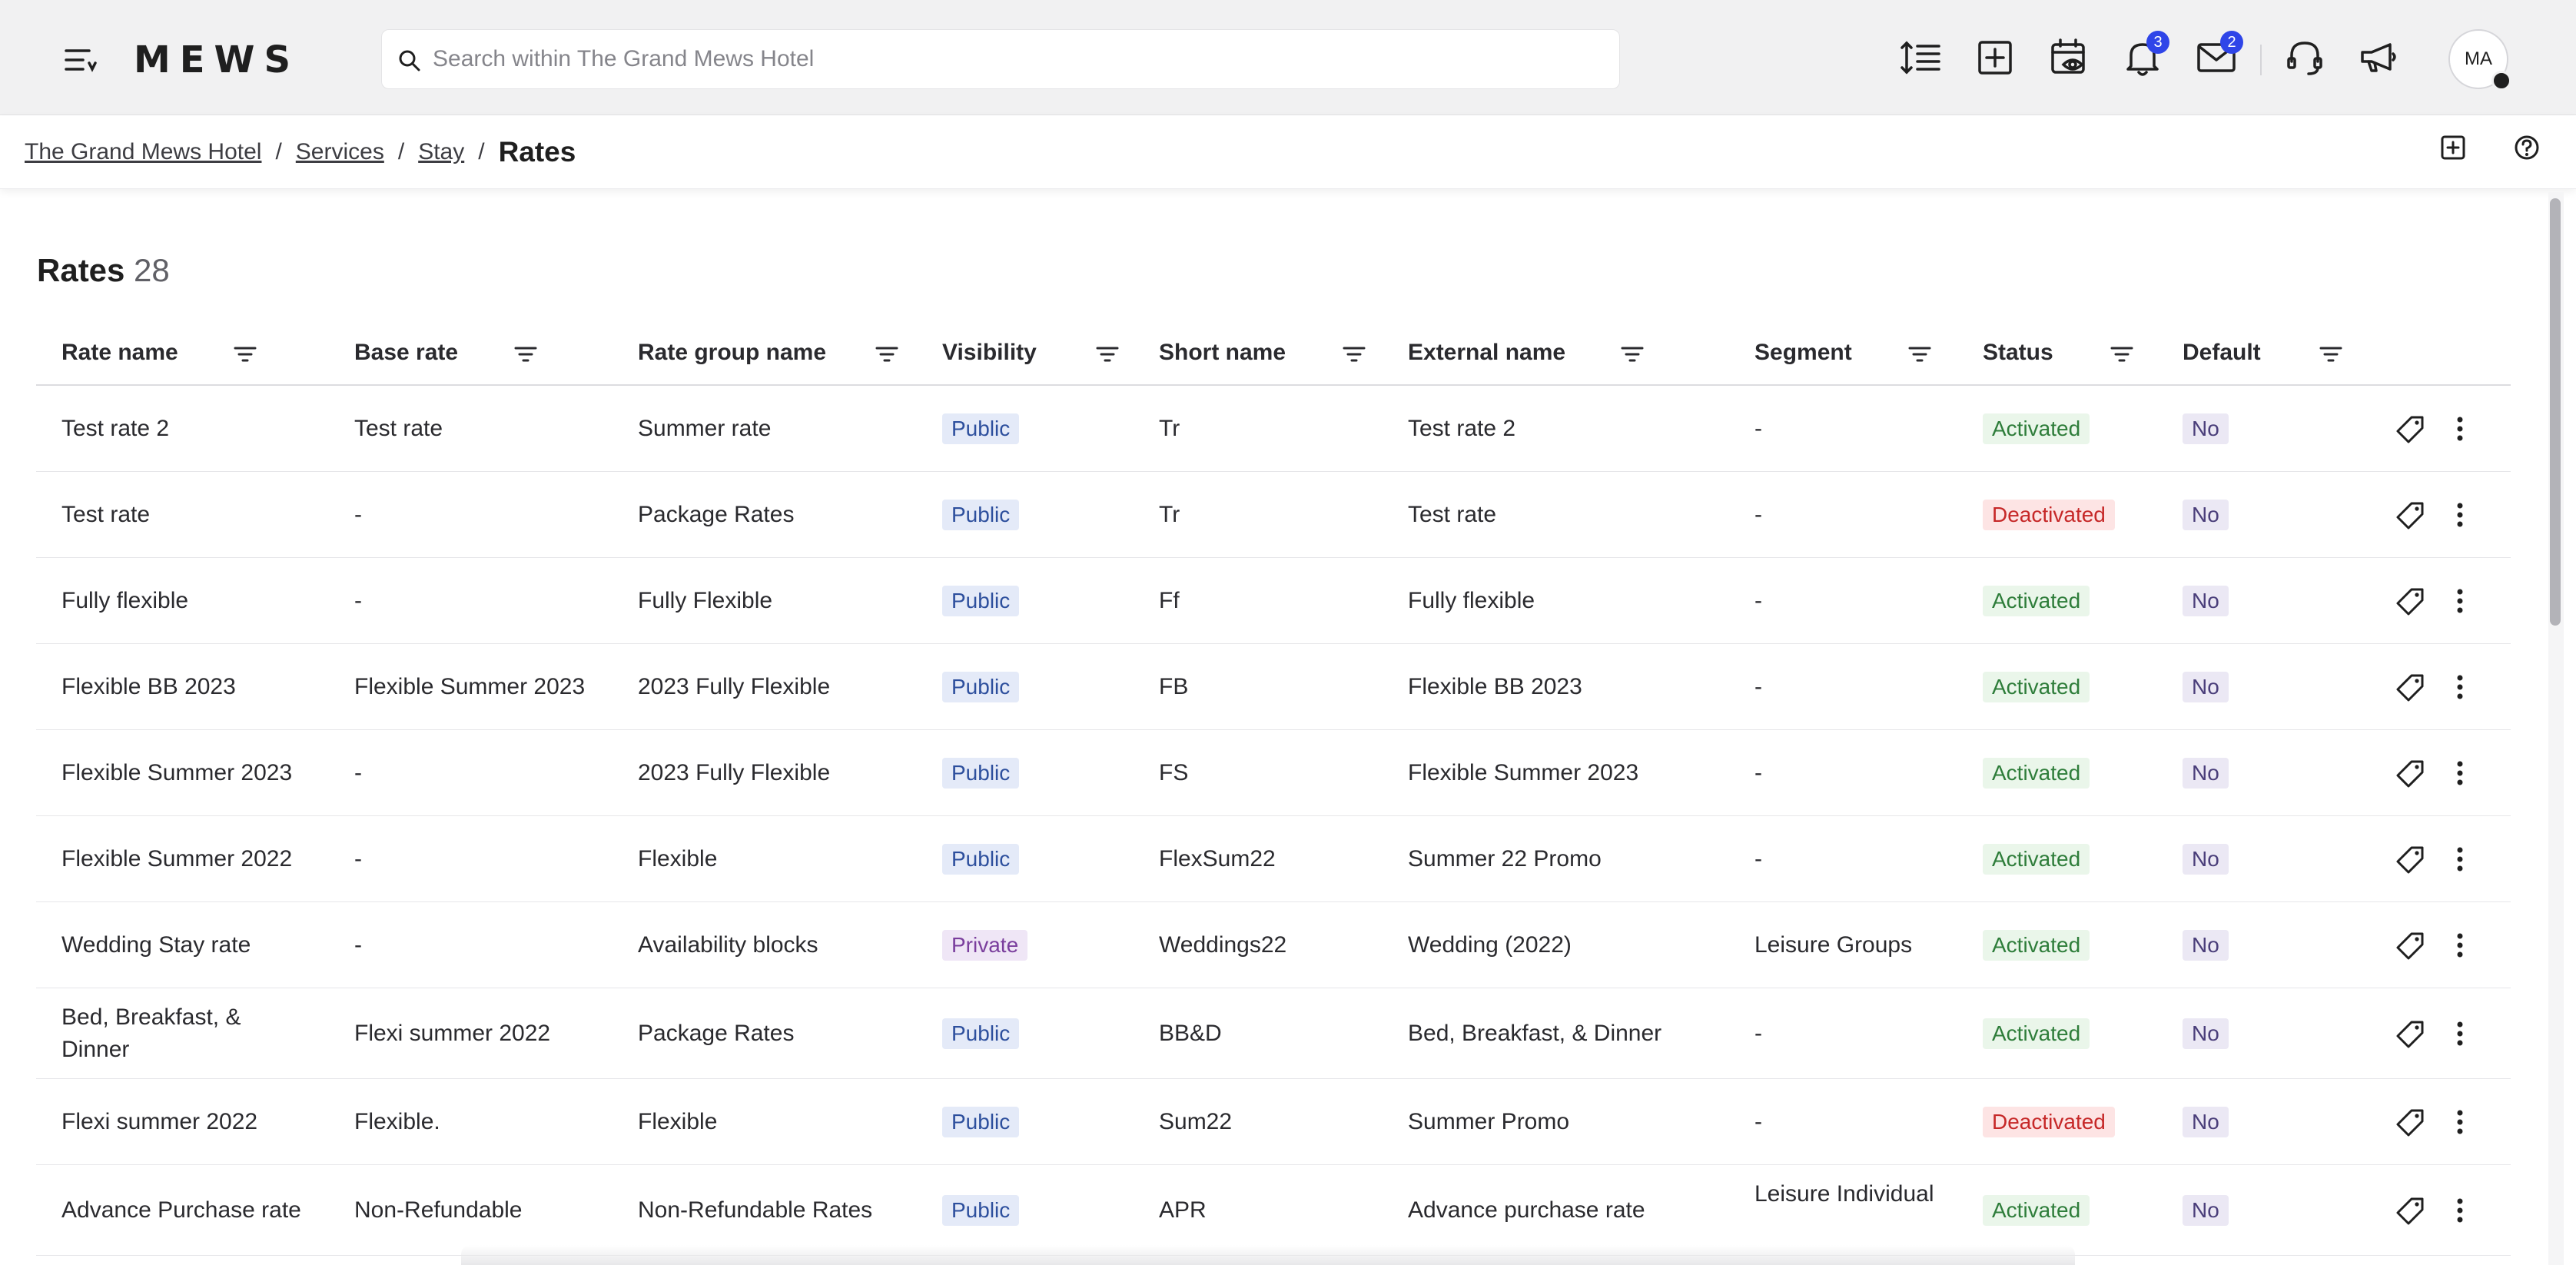 This screenshot has width=2576, height=1265. Describe the element at coordinates (2218, 55) in the screenshot. I see `mail-icon: 2` at that location.